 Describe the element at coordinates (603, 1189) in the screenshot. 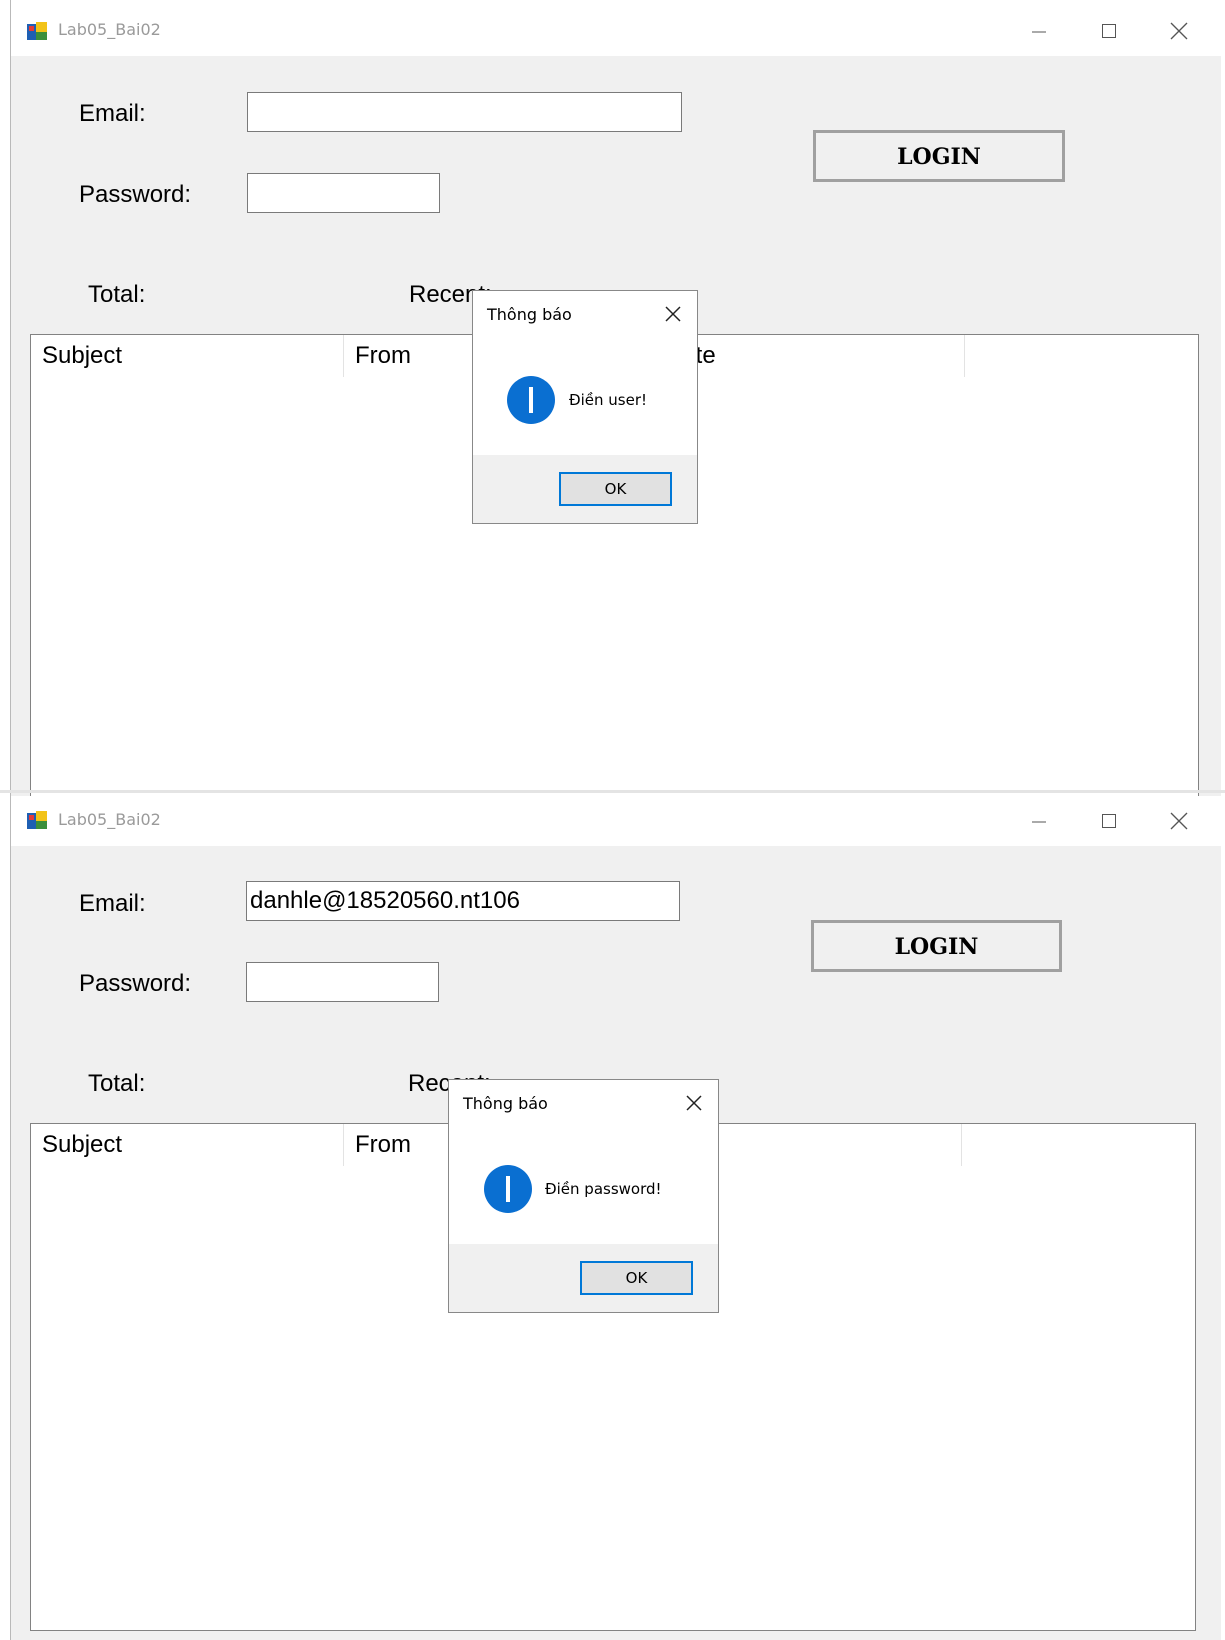

I see `dialog-message: Điền password!` at that location.